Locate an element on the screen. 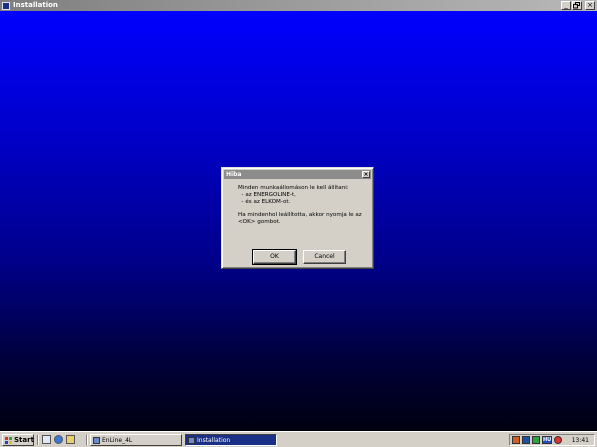 This screenshot has height=447, width=597. dialog-title: Hiba is located at coordinates (234, 174).